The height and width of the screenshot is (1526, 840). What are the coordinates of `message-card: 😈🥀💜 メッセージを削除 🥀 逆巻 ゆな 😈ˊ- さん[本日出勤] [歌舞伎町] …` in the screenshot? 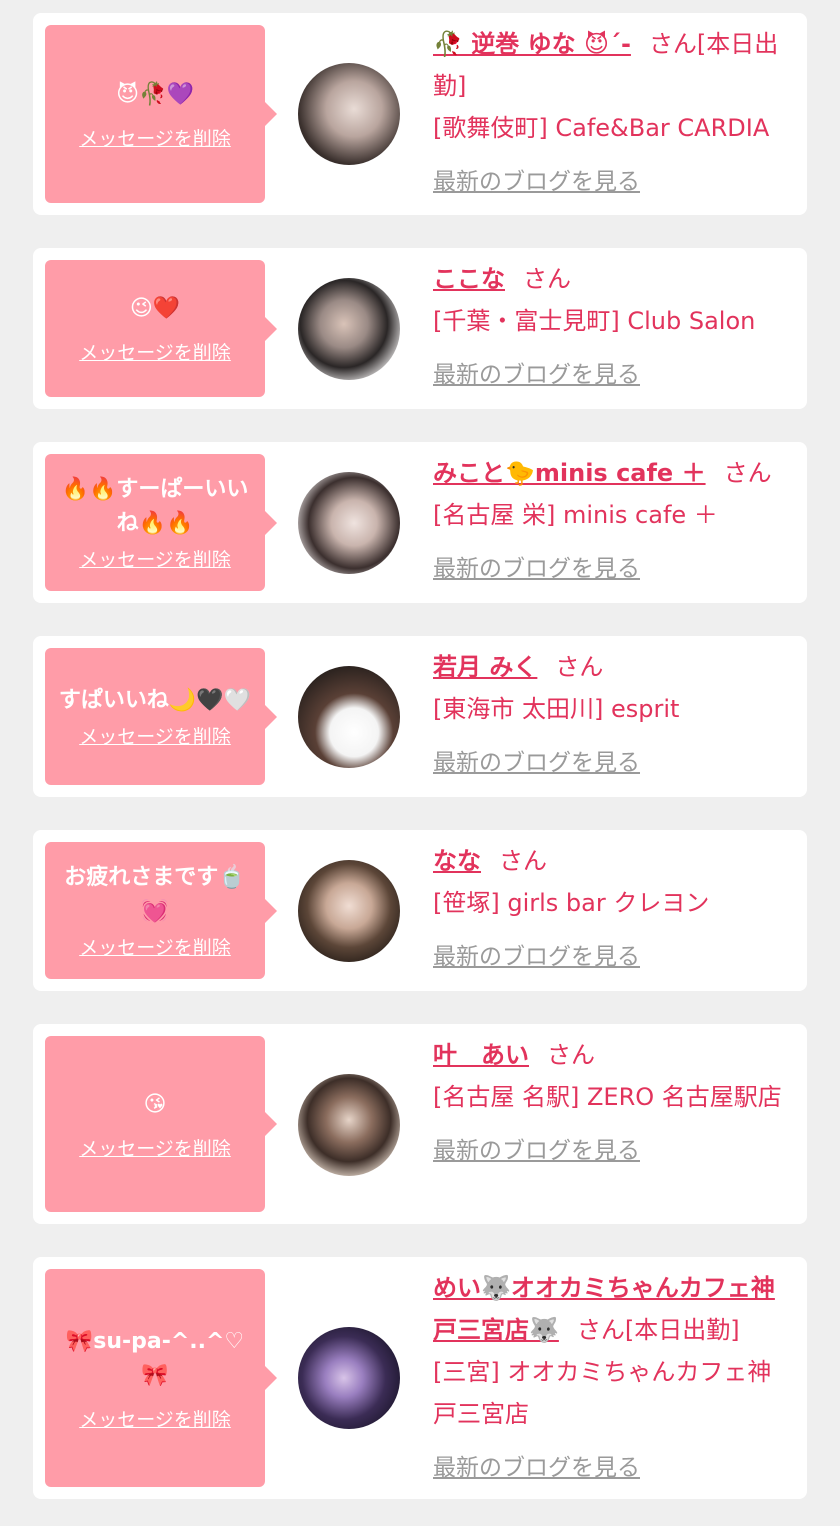 It's located at (420, 114).